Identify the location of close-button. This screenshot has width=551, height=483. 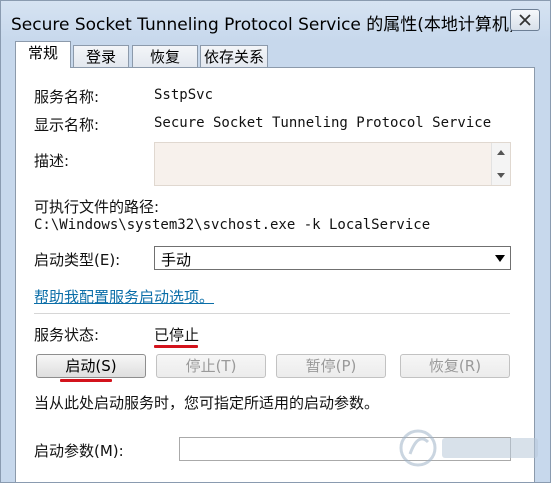
(525, 20).